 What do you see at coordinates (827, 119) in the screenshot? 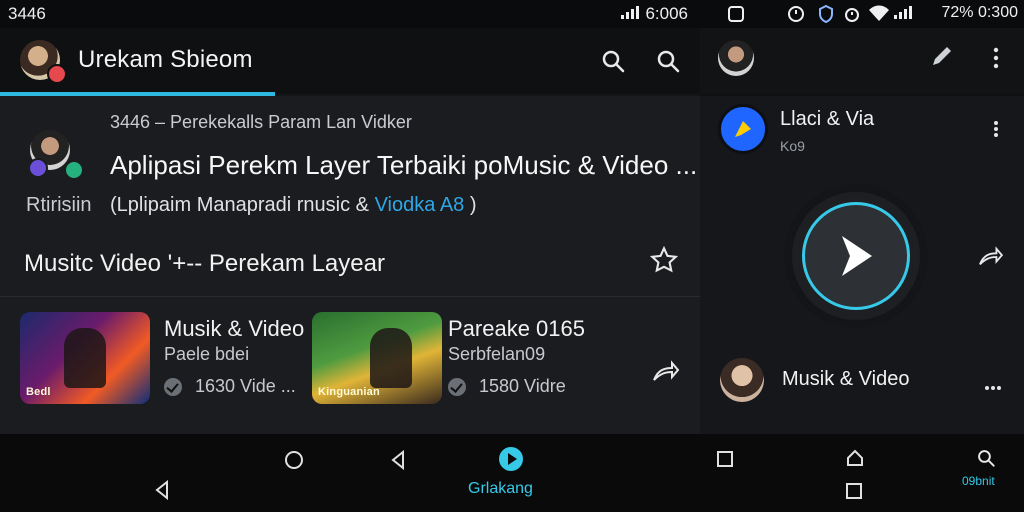
I see `app-title: Llaci & Via` at bounding box center [827, 119].